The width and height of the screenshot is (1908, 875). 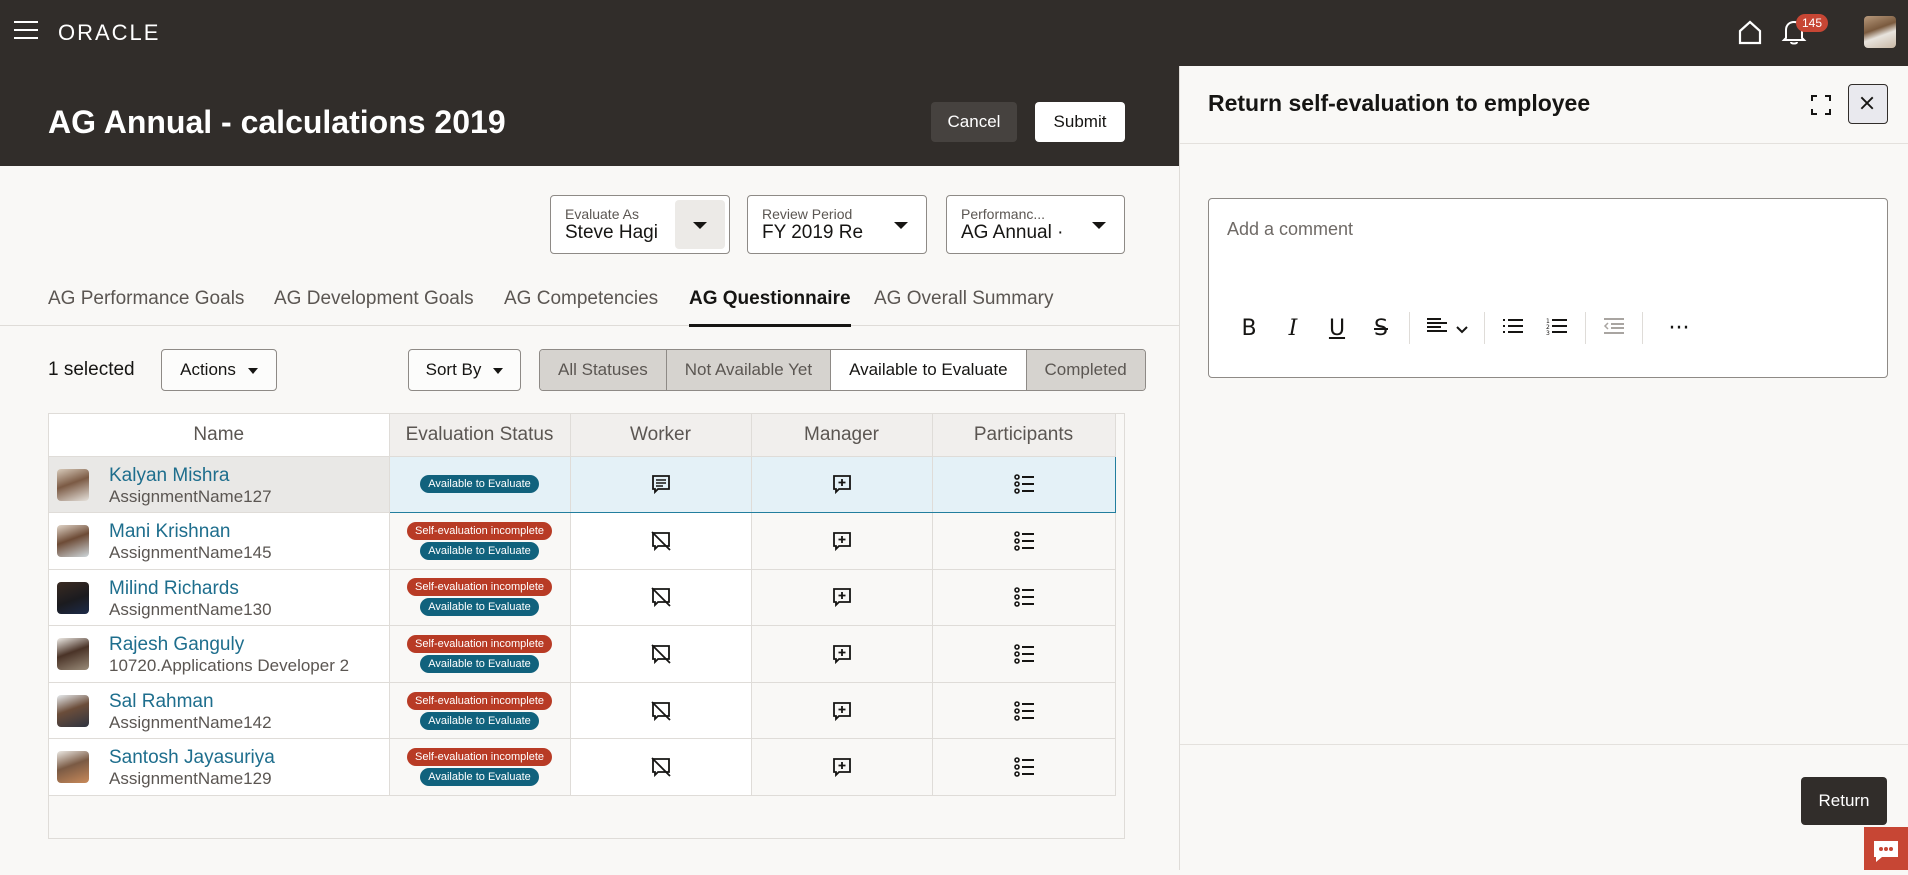 What do you see at coordinates (1085, 370) in the screenshot?
I see `filter-completed: Completed` at bounding box center [1085, 370].